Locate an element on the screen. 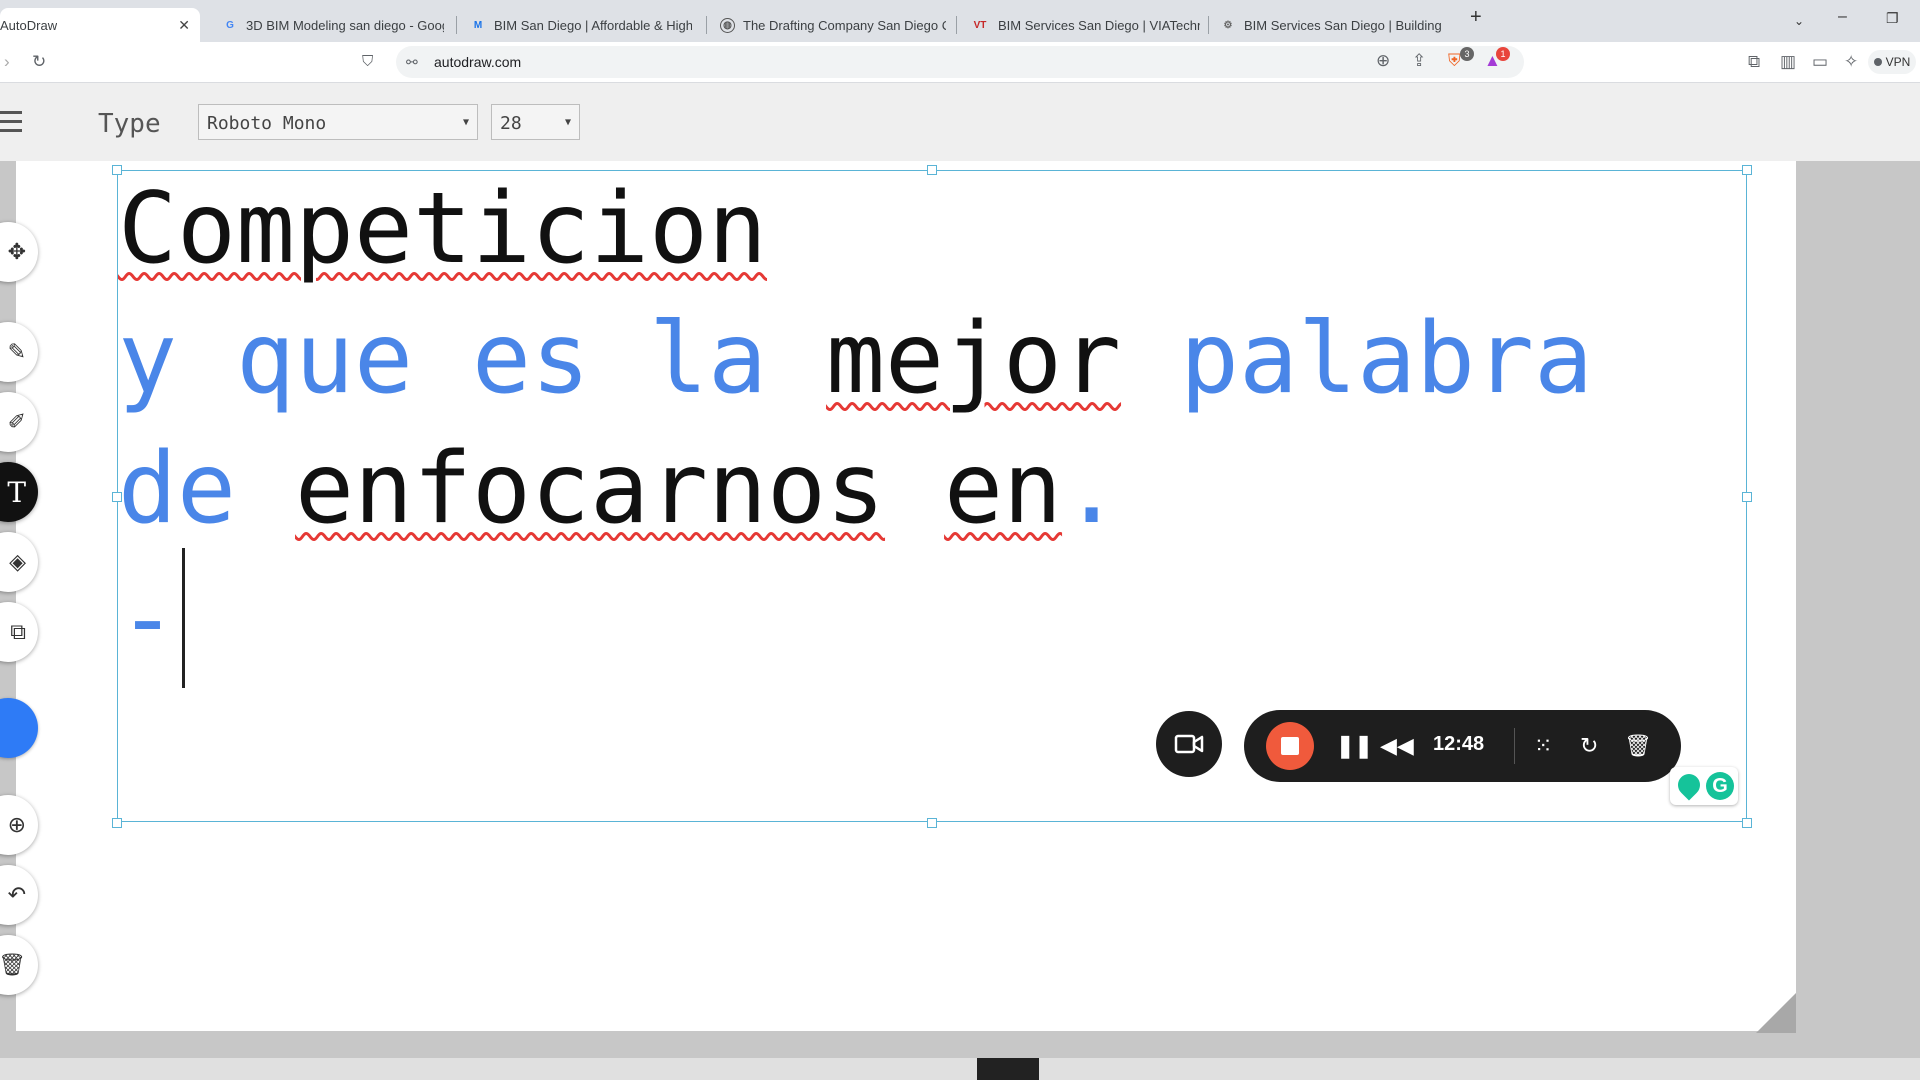 The width and height of the screenshot is (1920, 1080). tab-title: BIM San Diego | Affordable & High- is located at coordinates (593, 25).